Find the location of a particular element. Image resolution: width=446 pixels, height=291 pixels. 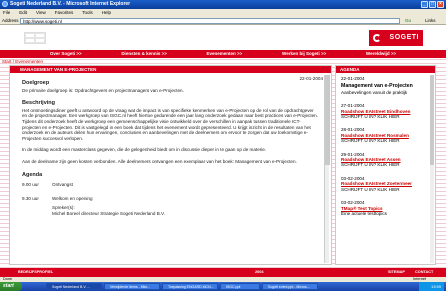

address-label: Address is located at coordinates (10, 20).